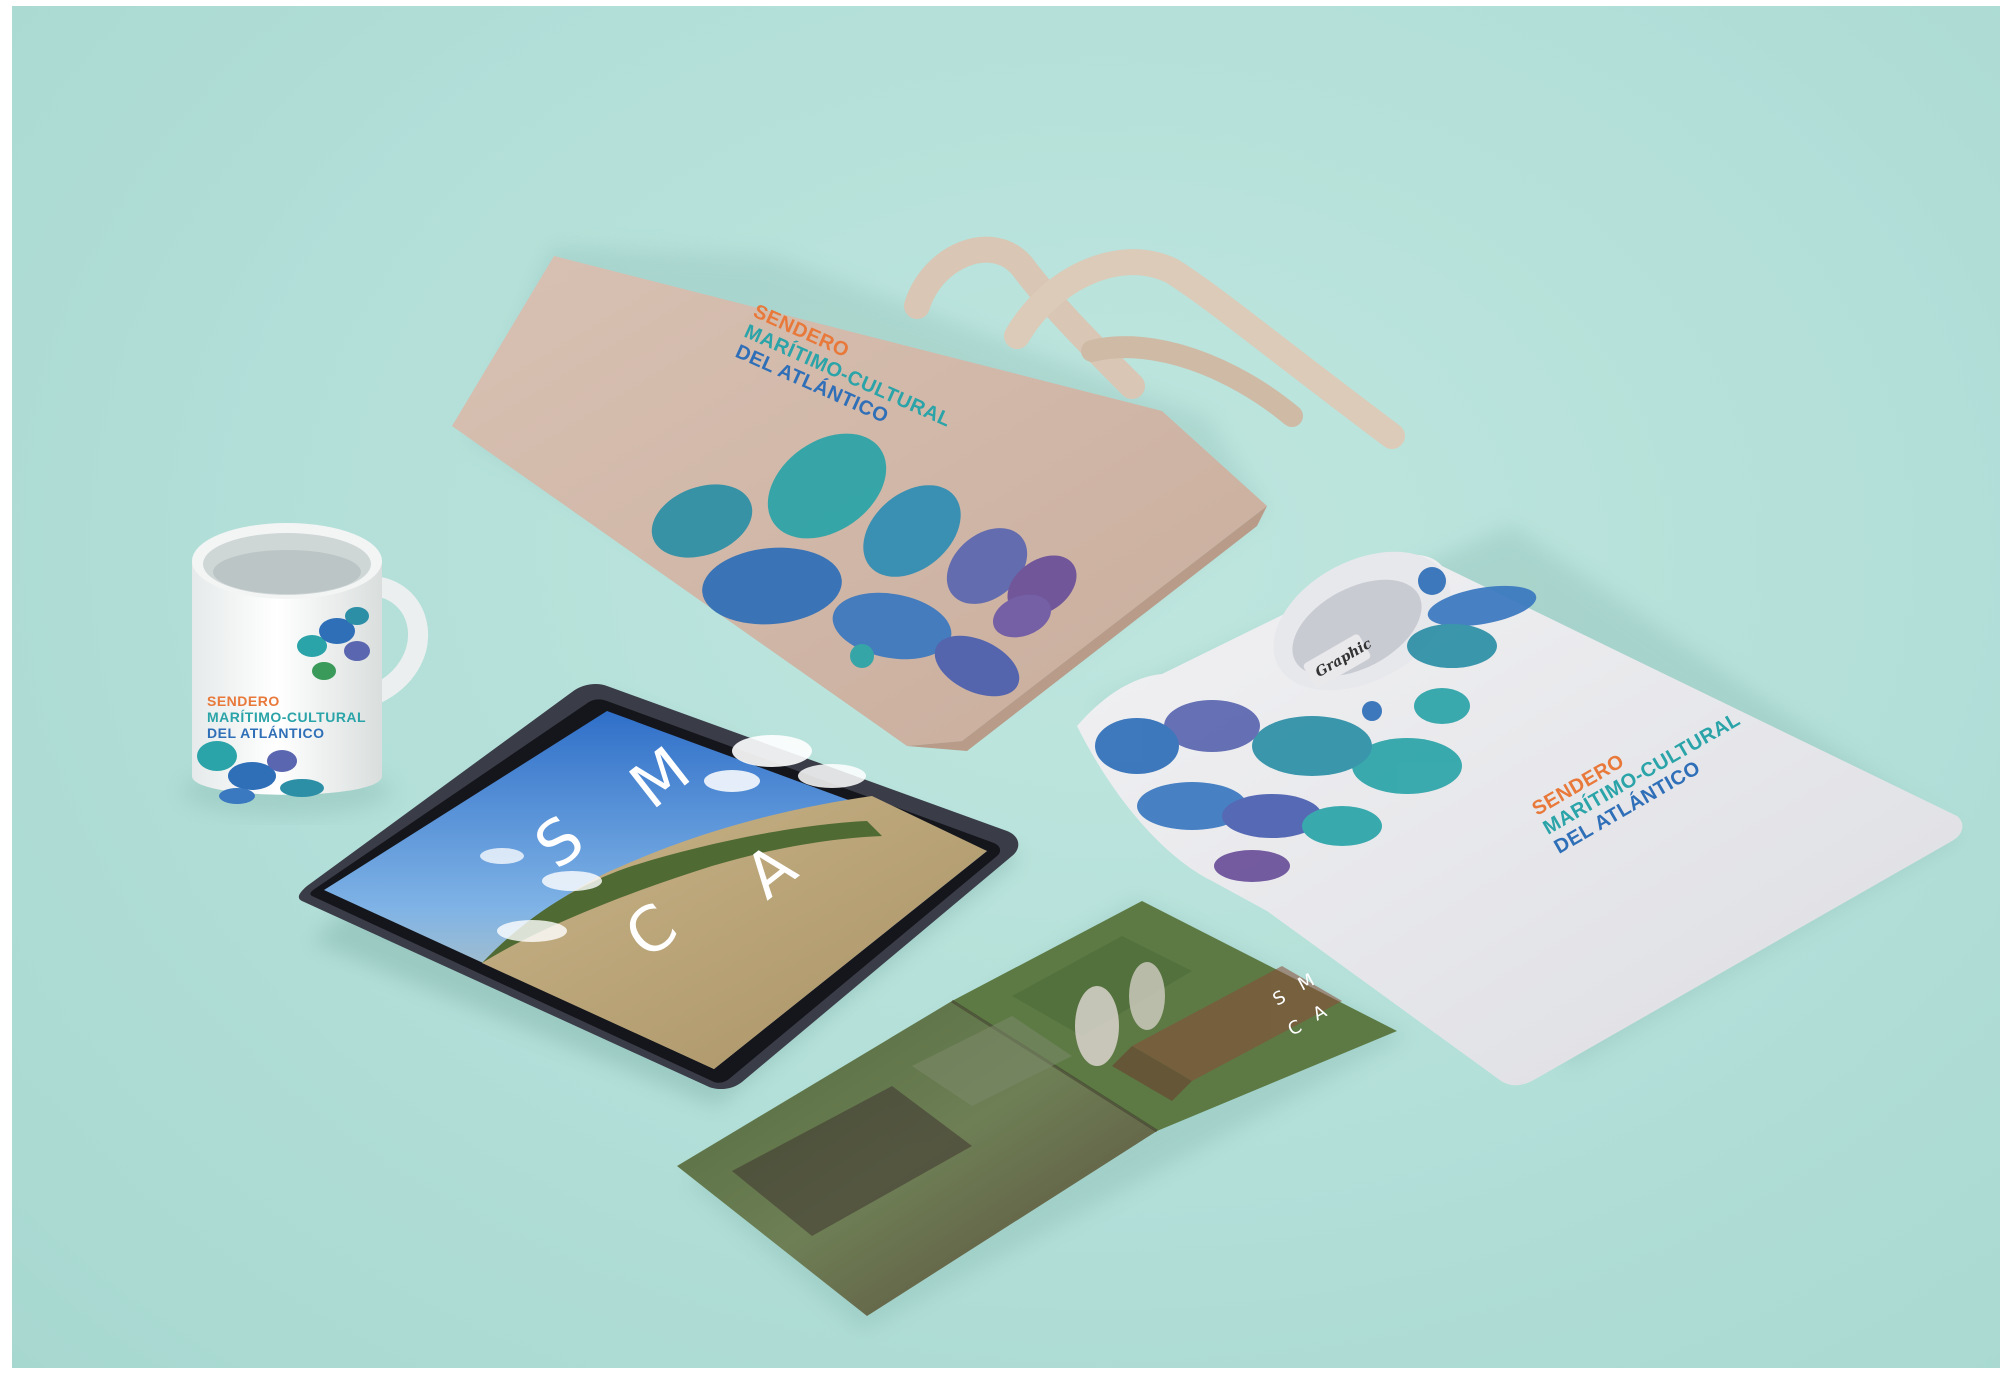  I want to click on mug-brand-line2: MARÍTIMO-CULTURAL, so click(286, 717).